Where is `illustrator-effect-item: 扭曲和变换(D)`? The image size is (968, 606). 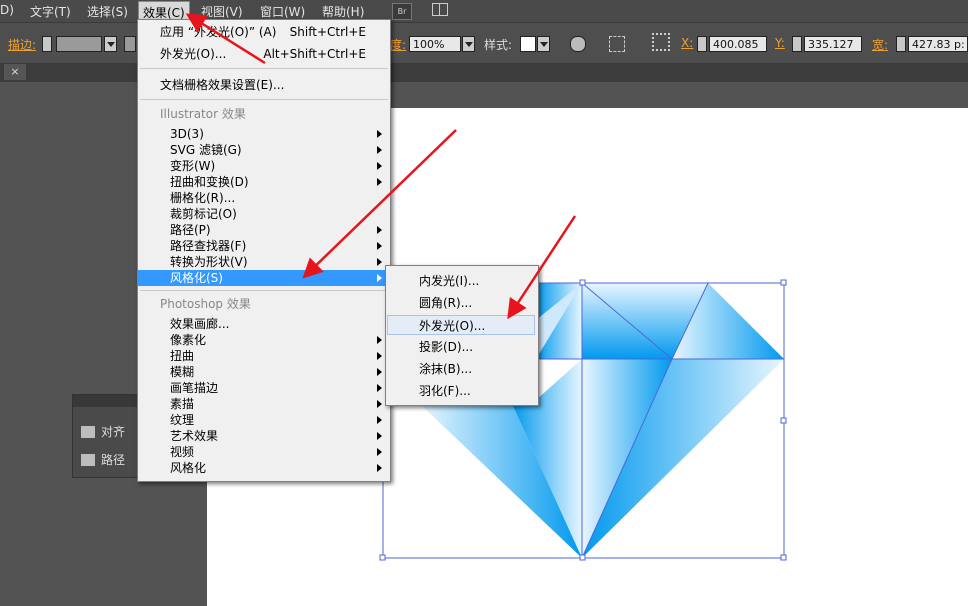 illustrator-effect-item: 扭曲和变换(D) is located at coordinates (264, 182).